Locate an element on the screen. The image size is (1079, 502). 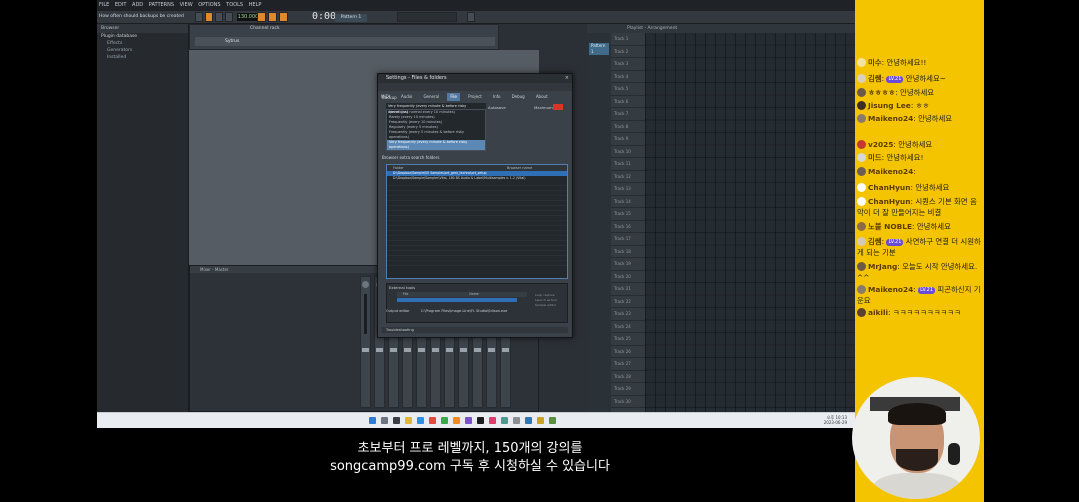
track-header: Track 5 is located at coordinates (628, 89).